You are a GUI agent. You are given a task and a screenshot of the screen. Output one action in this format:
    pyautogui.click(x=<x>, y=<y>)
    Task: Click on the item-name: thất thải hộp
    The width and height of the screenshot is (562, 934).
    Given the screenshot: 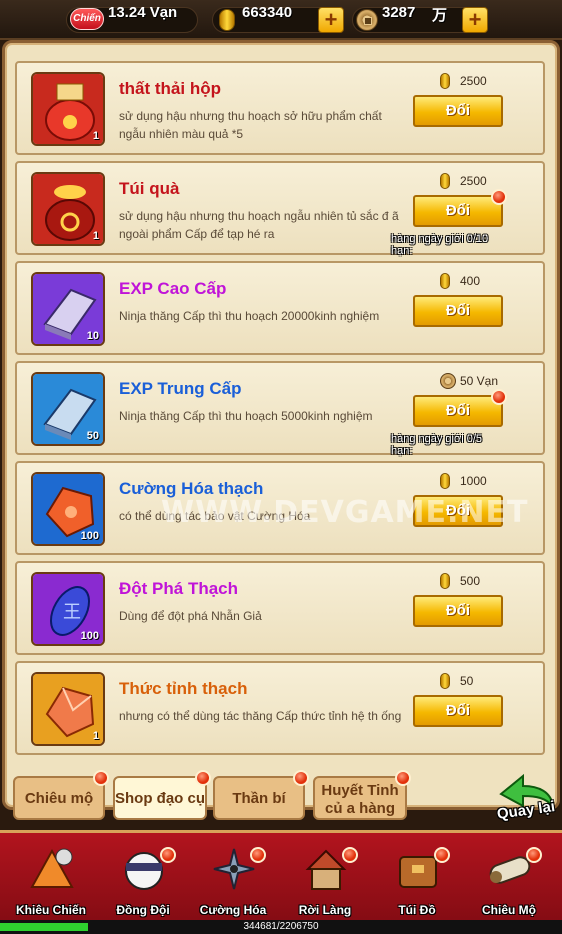 What is the action you would take?
    pyautogui.click(x=170, y=88)
    